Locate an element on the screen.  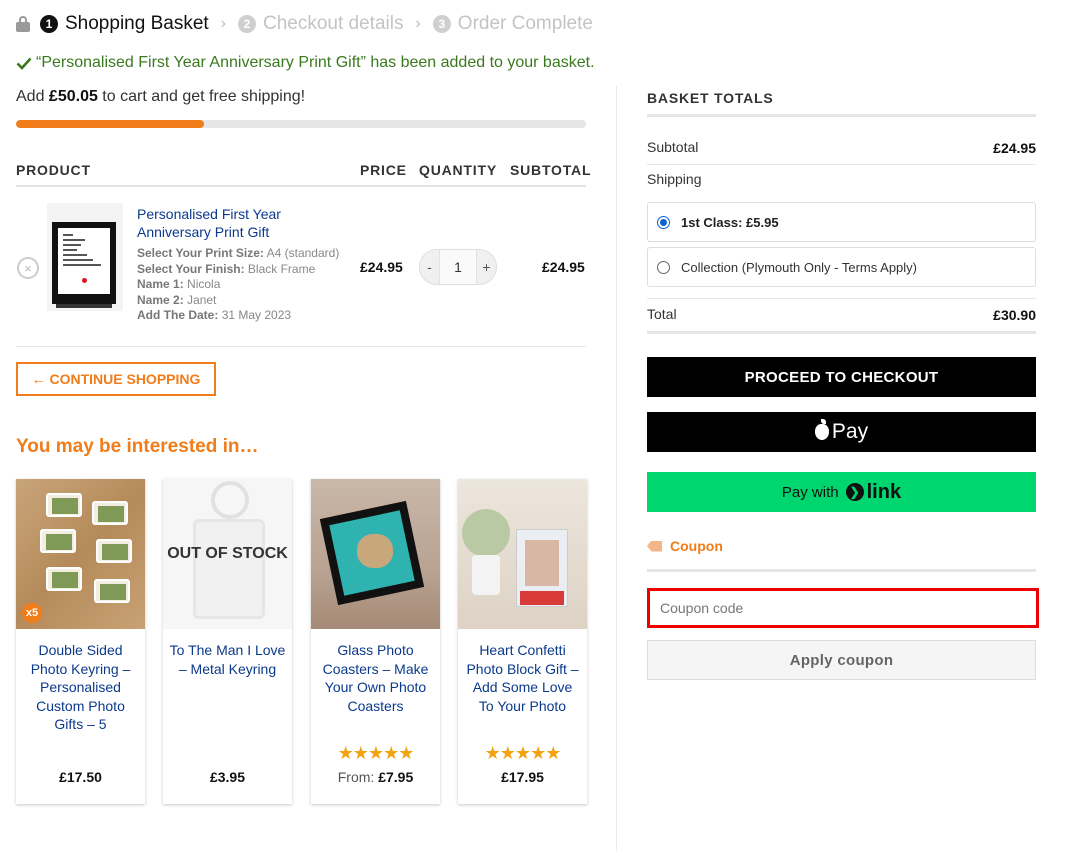
quantity-stepper: - 1 + is located at coordinates (458, 267).